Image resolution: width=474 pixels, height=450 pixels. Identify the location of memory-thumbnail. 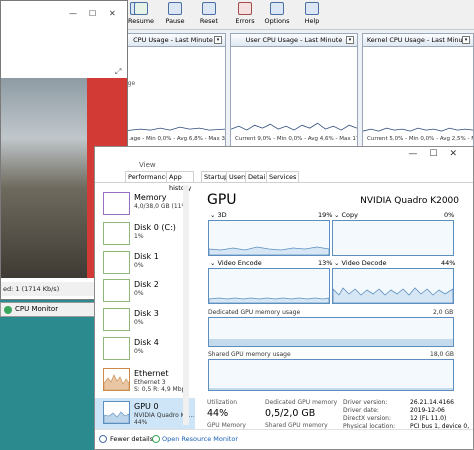
(116, 203).